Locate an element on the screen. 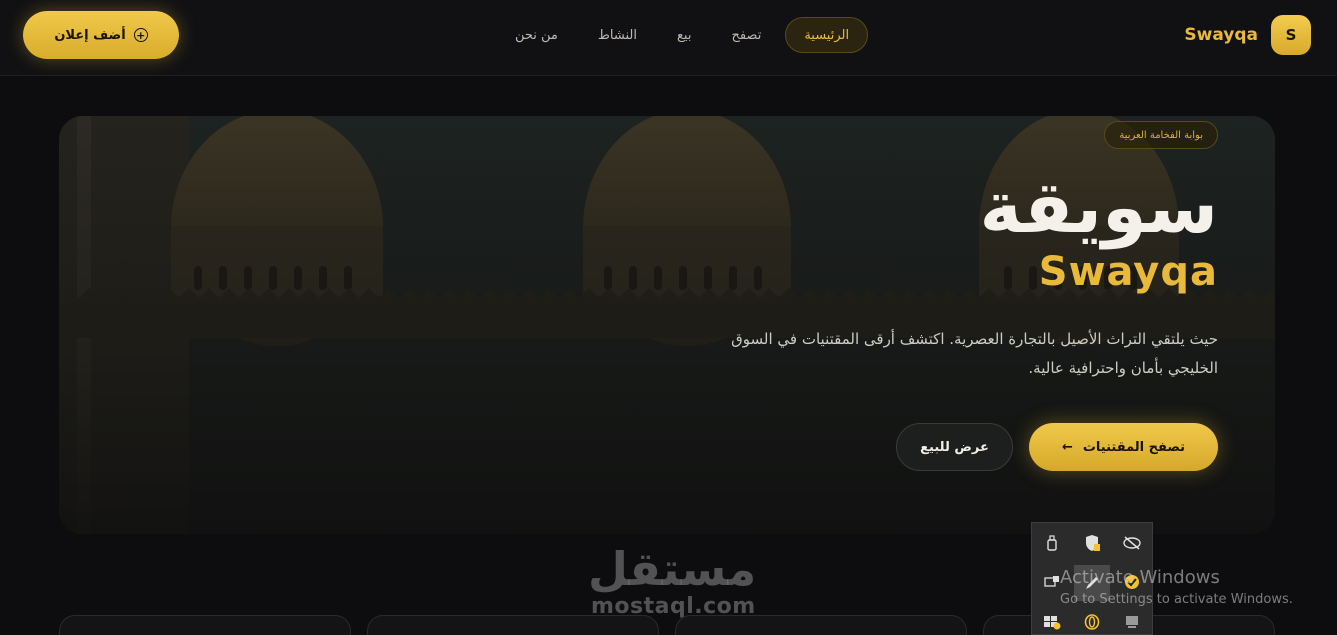 The width and height of the screenshot is (1337, 635). usb-drive-icon is located at coordinates (1052, 543).